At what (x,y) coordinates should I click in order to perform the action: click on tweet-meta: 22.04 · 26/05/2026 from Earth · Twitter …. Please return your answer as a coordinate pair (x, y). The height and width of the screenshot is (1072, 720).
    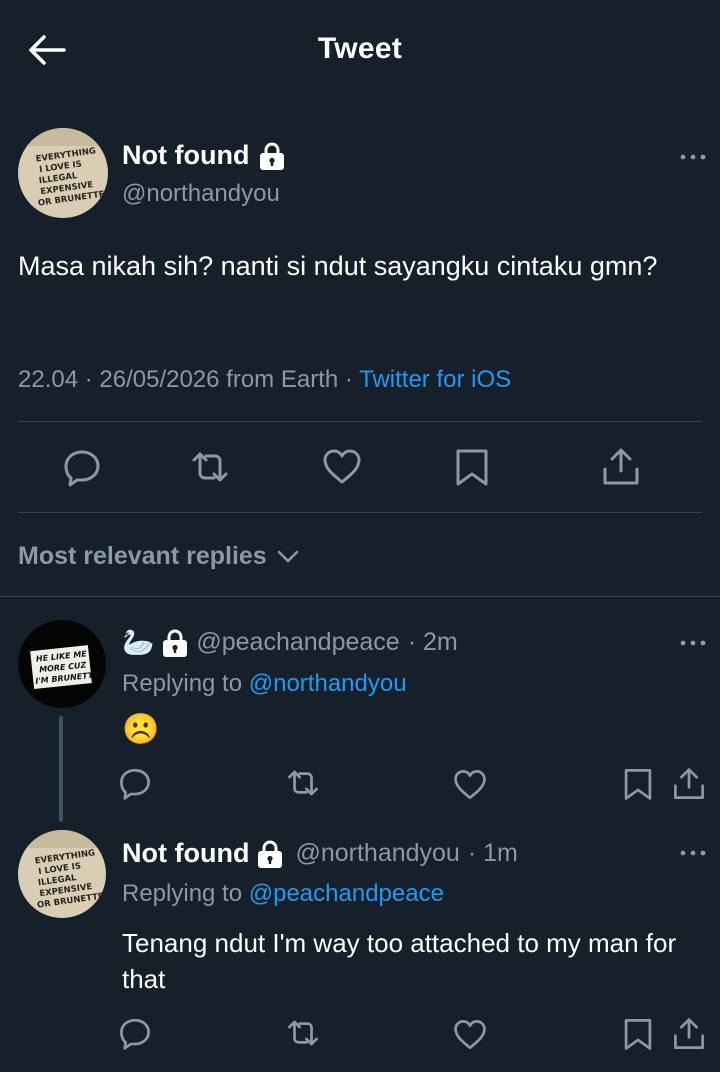
    Looking at the image, I should click on (265, 379).